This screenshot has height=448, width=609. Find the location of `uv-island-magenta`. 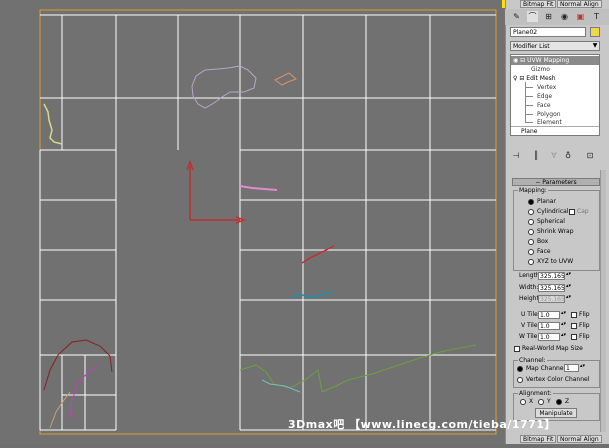

uv-island-magenta is located at coordinates (84, 392).